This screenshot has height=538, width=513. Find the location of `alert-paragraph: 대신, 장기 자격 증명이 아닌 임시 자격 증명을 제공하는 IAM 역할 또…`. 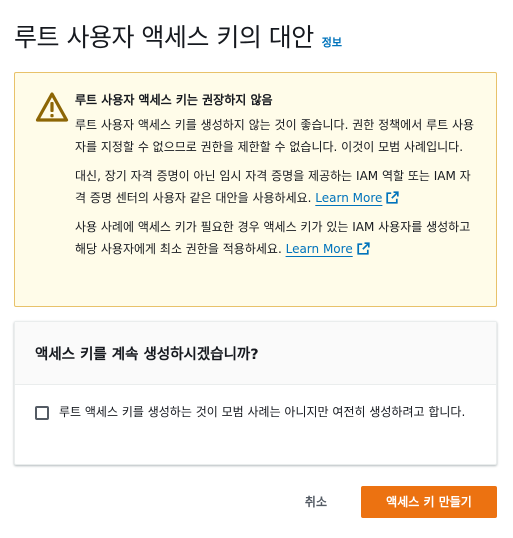

alert-paragraph: 대신, 장기 자격 증명이 아닌 임시 자격 증명을 제공하는 IAM 역할 또… is located at coordinates (276, 187).